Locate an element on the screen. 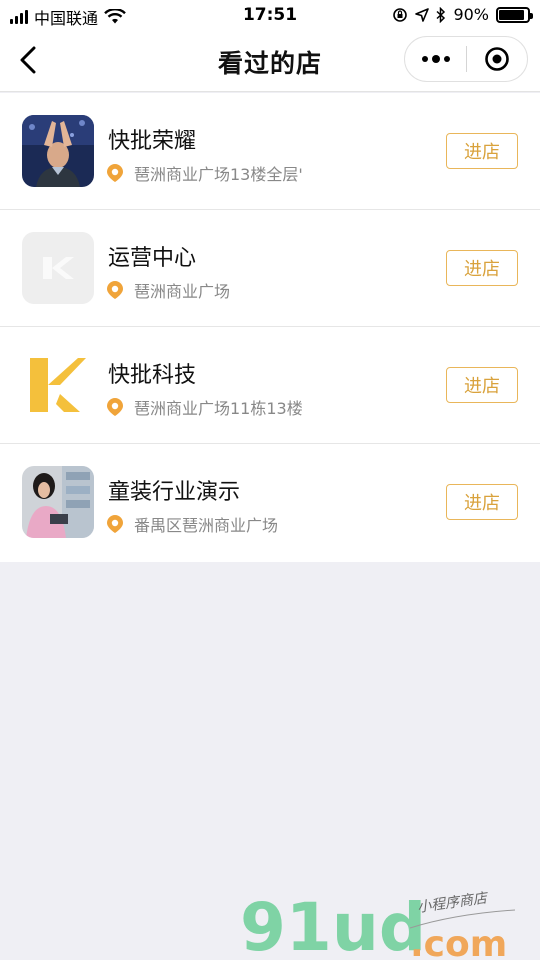 The height and width of the screenshot is (960, 540). shop-address: 番禺区琶洲商业广场 is located at coordinates (192, 524).